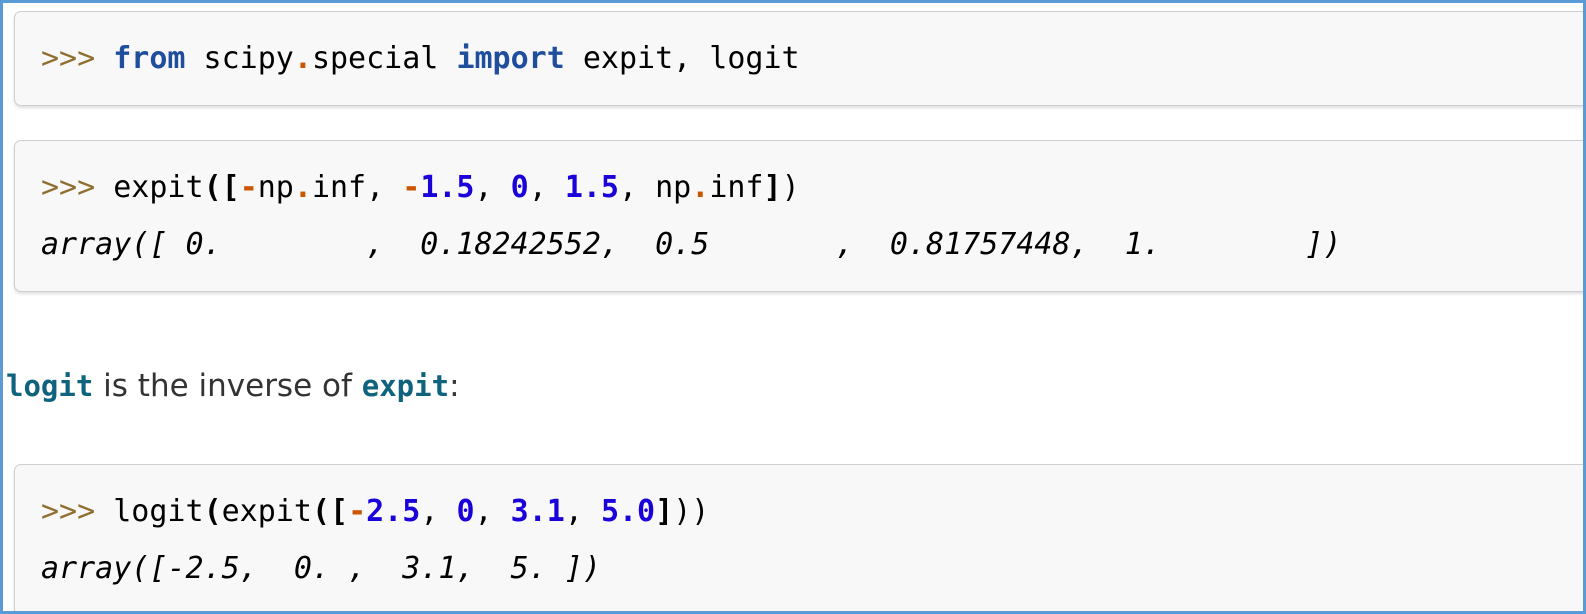 The width and height of the screenshot is (1586, 614). Describe the element at coordinates (628, 511) in the screenshot. I see `number-literal: 5.0` at that location.